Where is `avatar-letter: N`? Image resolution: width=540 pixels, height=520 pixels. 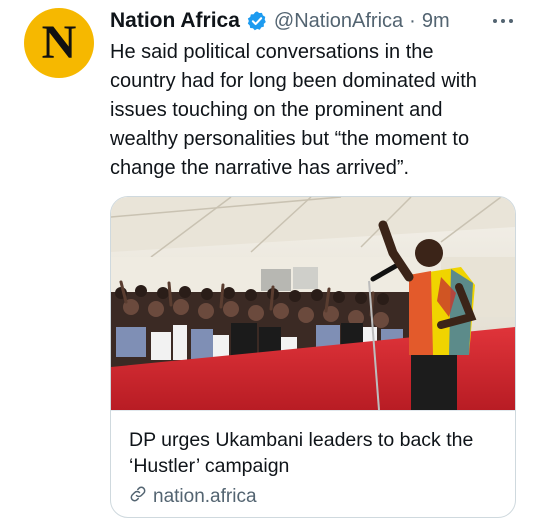 avatar-letter: N is located at coordinates (59, 42).